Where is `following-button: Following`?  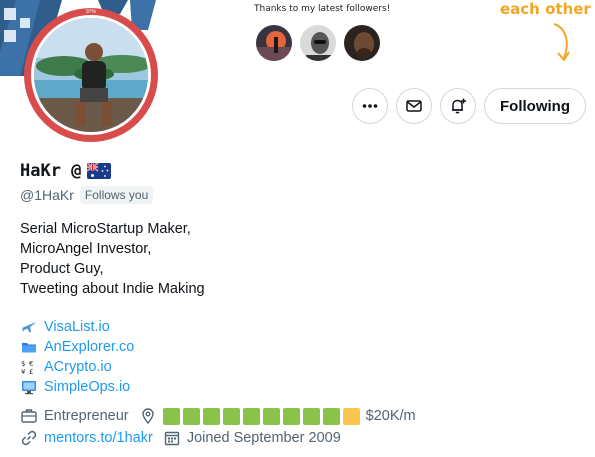 following-button: Following is located at coordinates (535, 106).